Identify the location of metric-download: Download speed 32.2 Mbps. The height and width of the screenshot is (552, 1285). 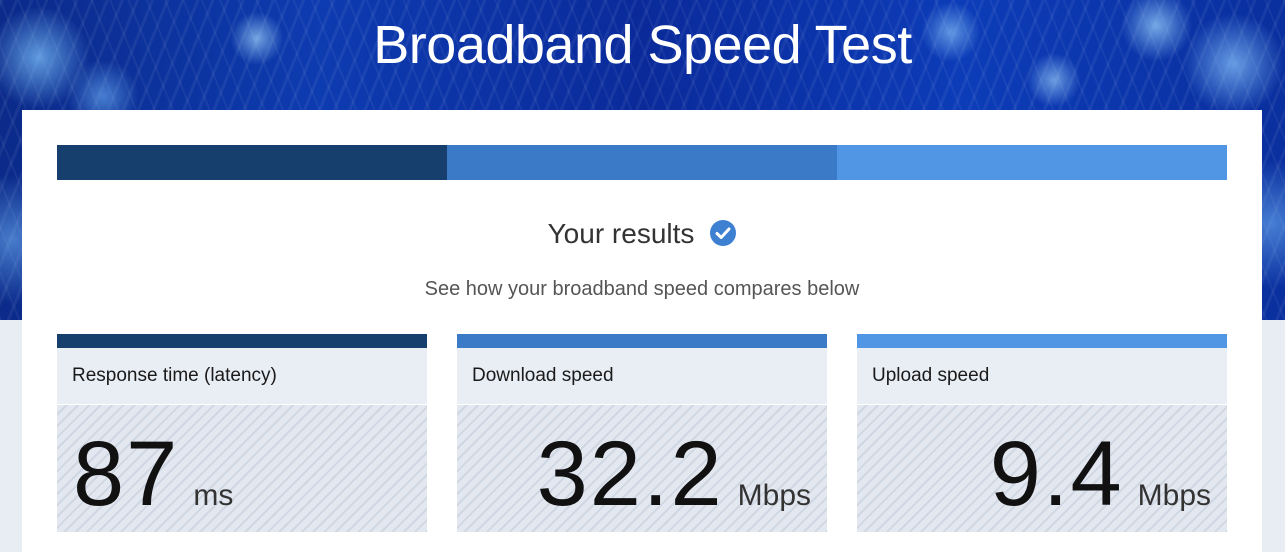
(642, 433).